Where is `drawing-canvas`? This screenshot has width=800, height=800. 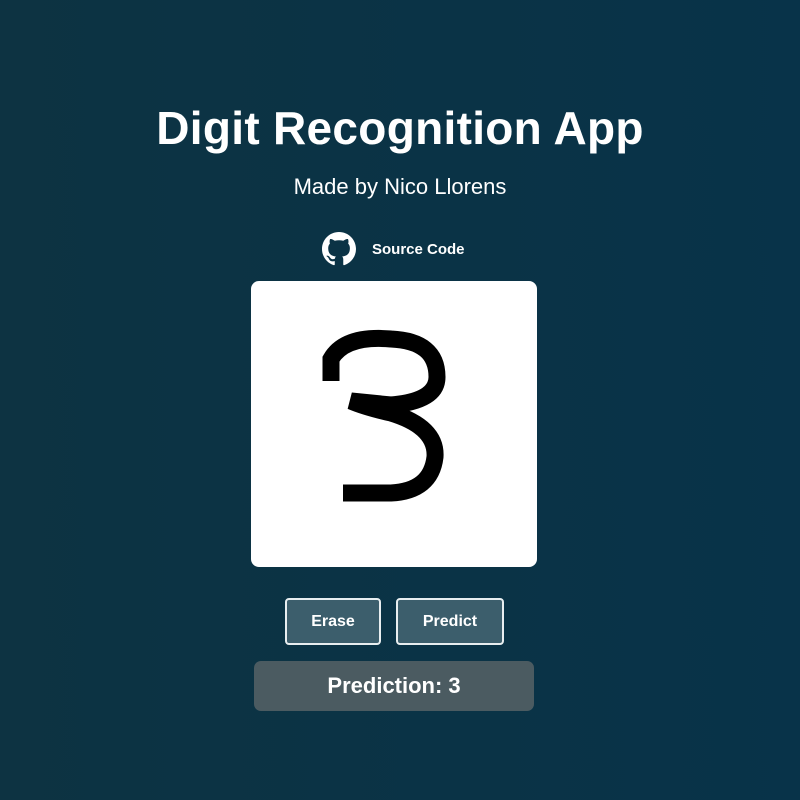 drawing-canvas is located at coordinates (394, 424).